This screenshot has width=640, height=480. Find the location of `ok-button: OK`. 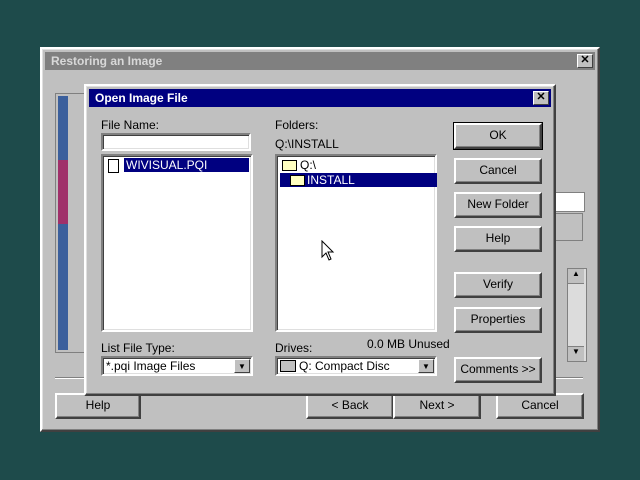

ok-button: OK is located at coordinates (498, 136).